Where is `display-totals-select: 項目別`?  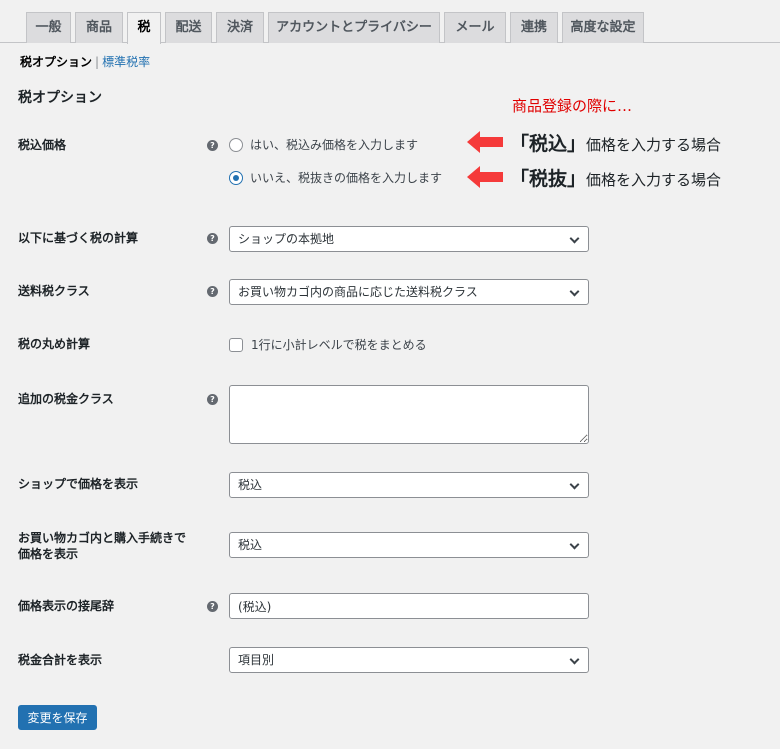 display-totals-select: 項目別 is located at coordinates (409, 660).